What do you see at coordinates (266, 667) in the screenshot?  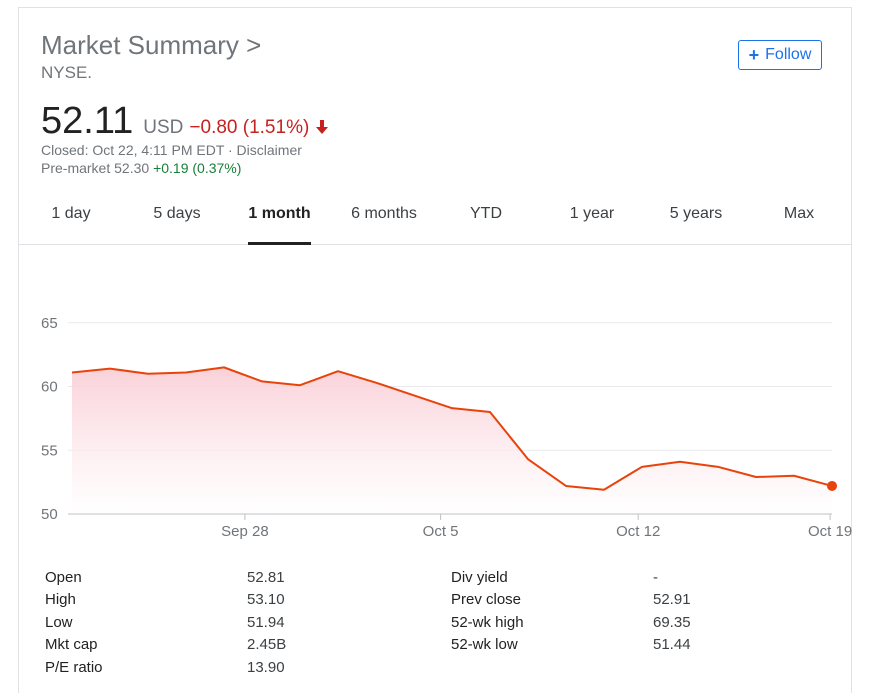 I see `stat-value: 13.90` at bounding box center [266, 667].